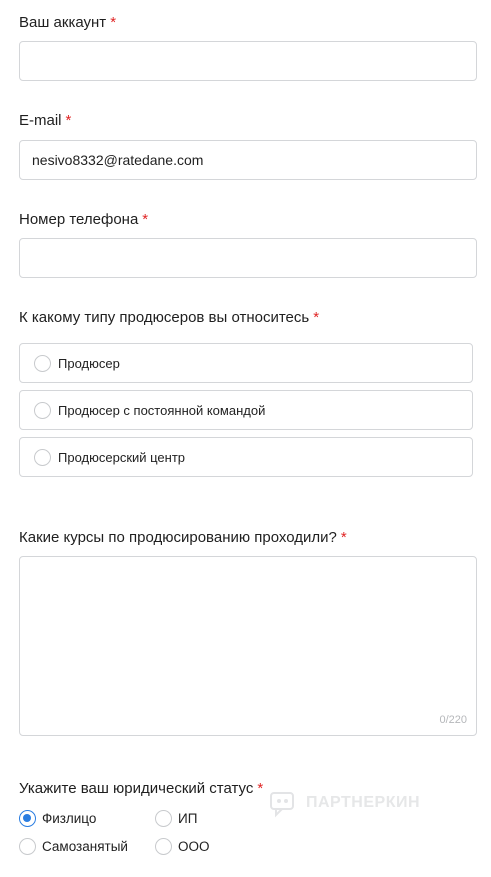 The width and height of the screenshot is (491, 877). Describe the element at coordinates (194, 846) in the screenshot. I see `option-label: ООО` at that location.